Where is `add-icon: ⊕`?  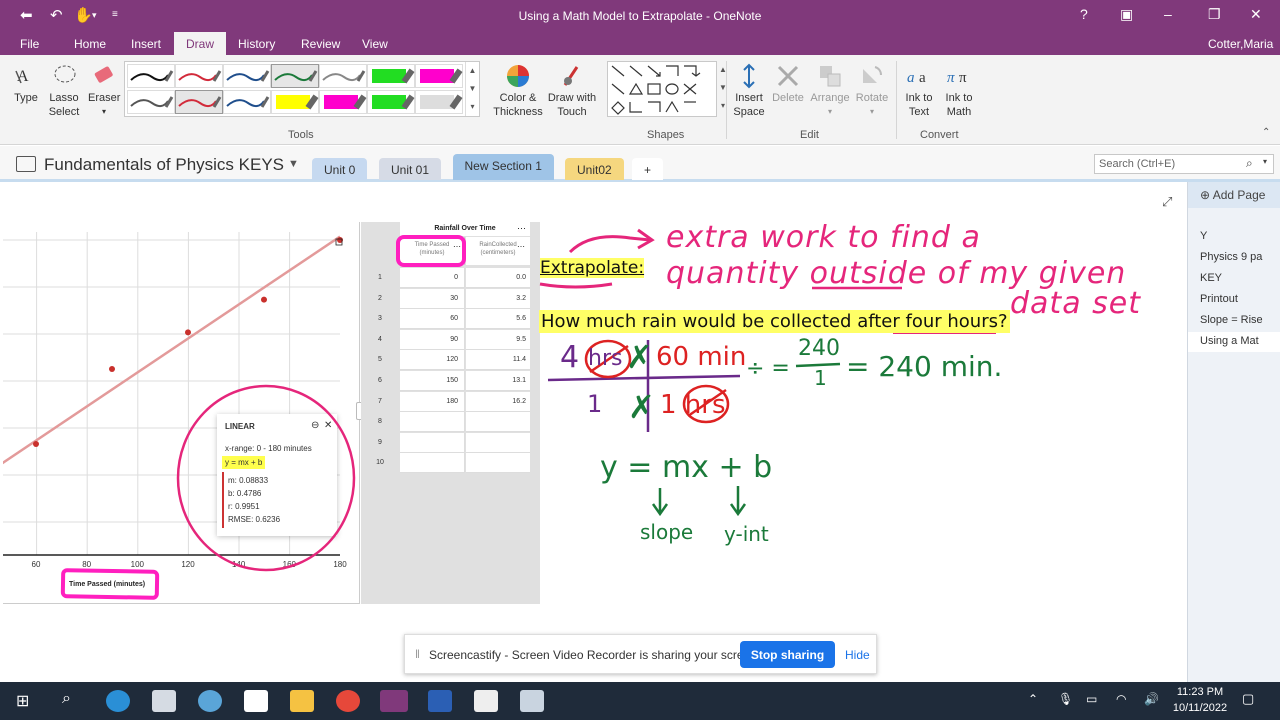
add-icon: ⊕ is located at coordinates (1205, 195).